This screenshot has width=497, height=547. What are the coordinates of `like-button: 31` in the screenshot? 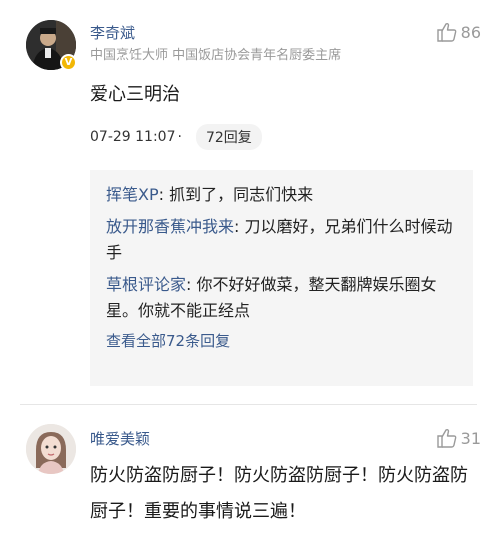 It's located at (458, 438).